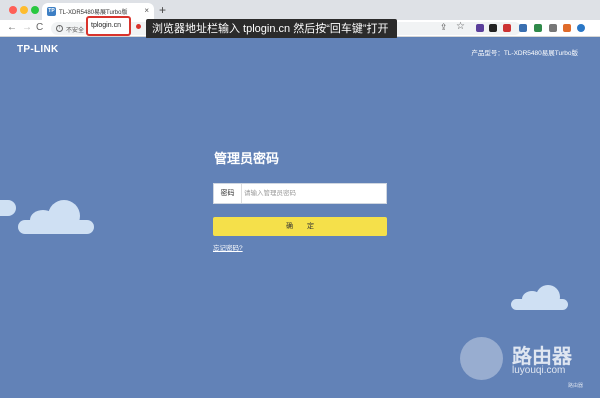 The image size is (600, 398). Describe the element at coordinates (39, 28) in the screenshot. I see `reload-button: C` at that location.